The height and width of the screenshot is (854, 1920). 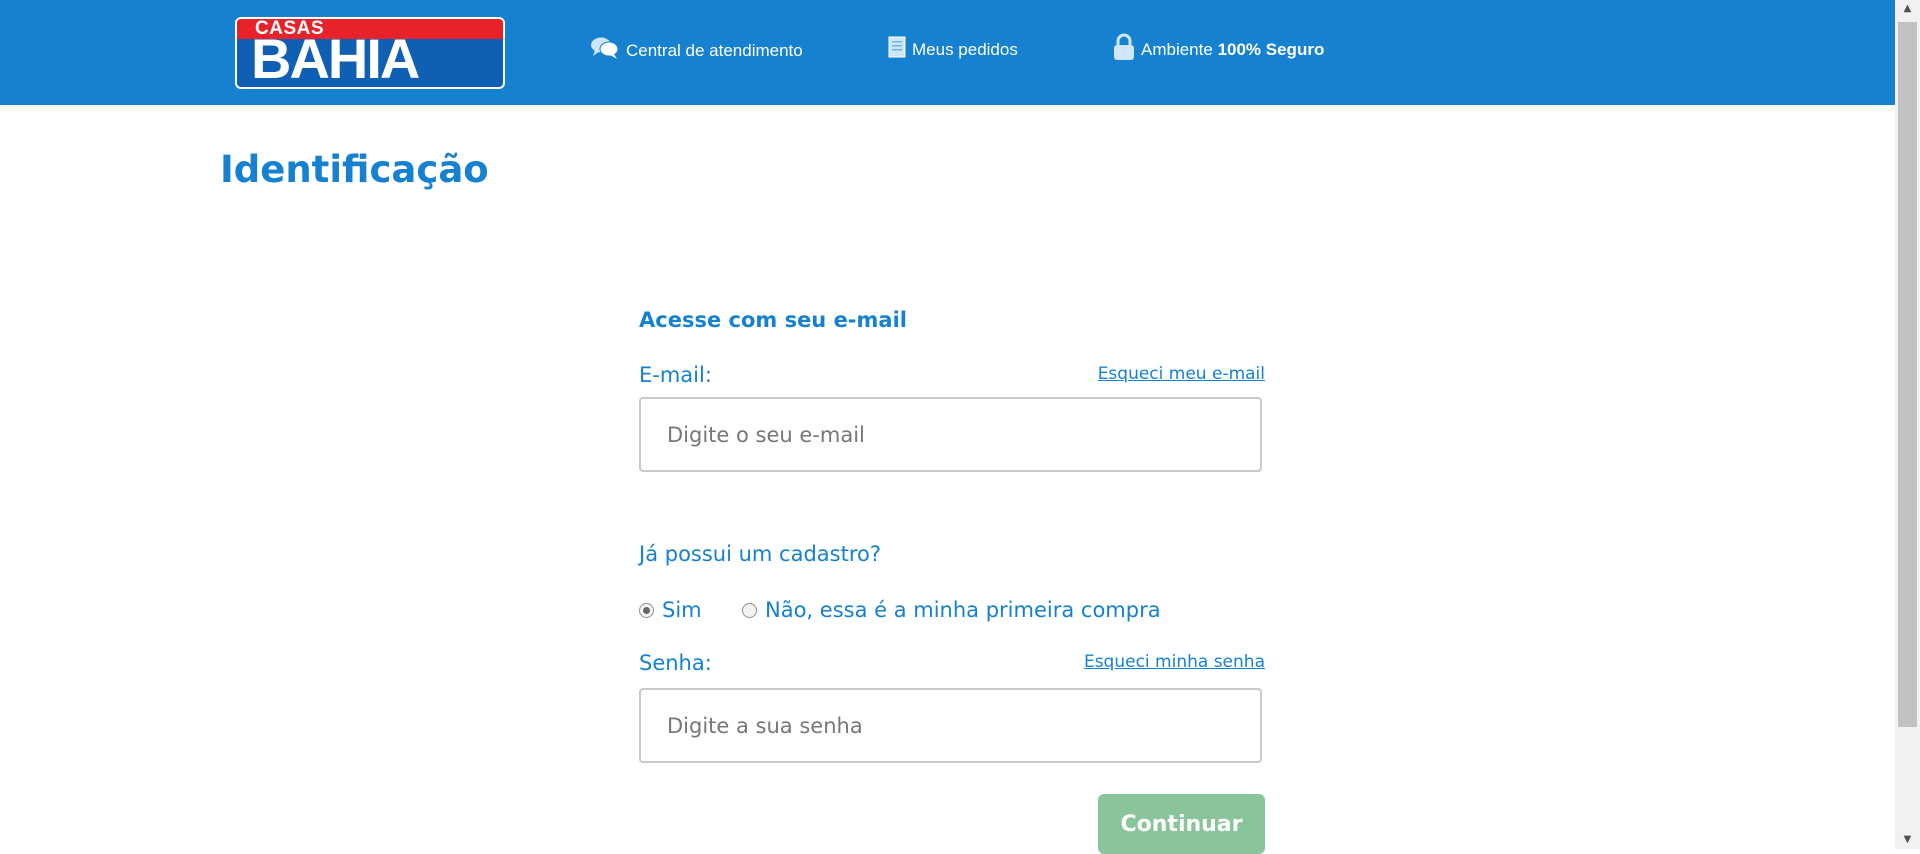 What do you see at coordinates (965, 49) in the screenshot?
I see `nav-meus-pedidos-label: Meus pedidos` at bounding box center [965, 49].